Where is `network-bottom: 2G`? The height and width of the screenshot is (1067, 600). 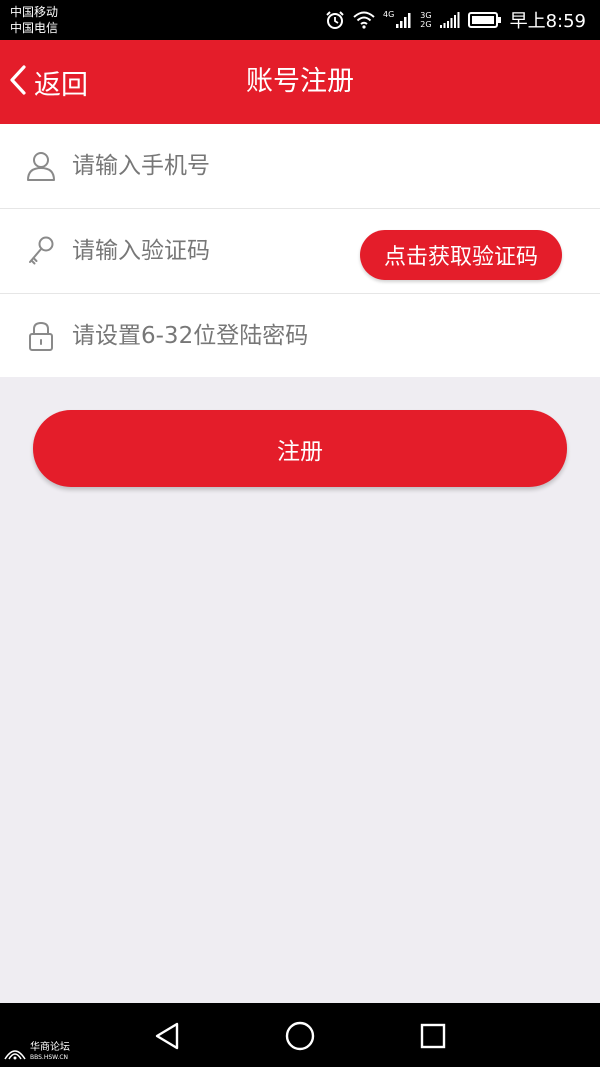
network-bottom: 2G is located at coordinates (426, 24).